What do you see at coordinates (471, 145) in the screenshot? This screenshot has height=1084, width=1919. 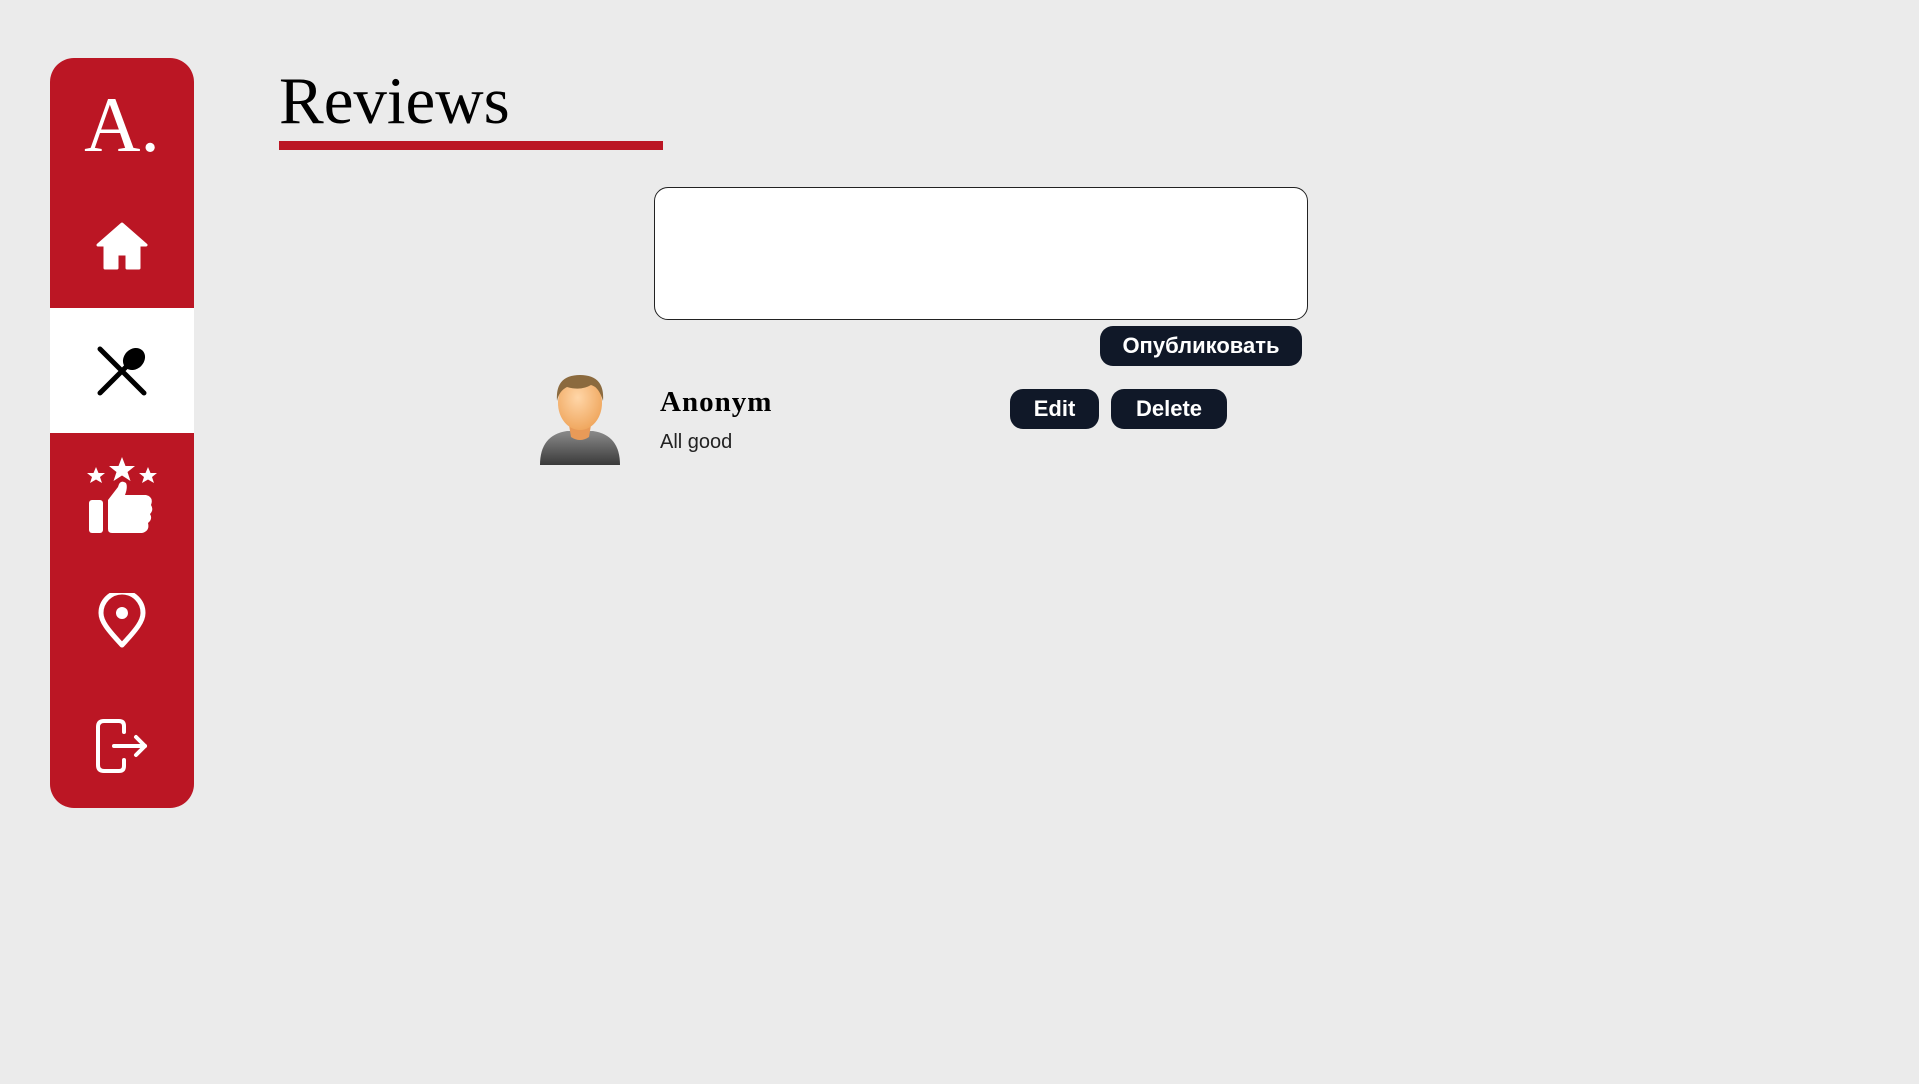 I see `title-underline` at bounding box center [471, 145].